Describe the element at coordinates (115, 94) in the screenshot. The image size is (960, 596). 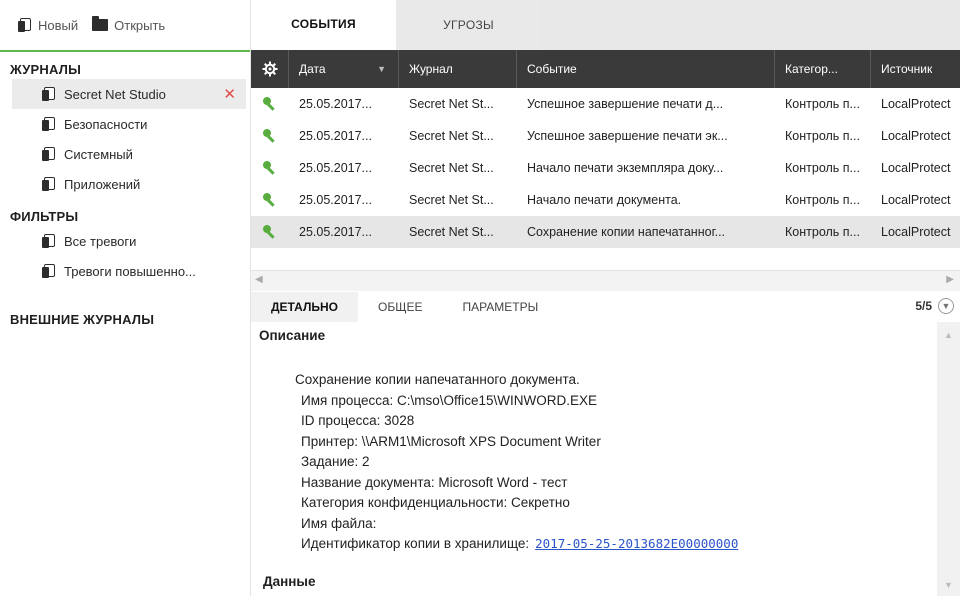
I see `sidebar-item-label: Secret Net Studio` at that location.